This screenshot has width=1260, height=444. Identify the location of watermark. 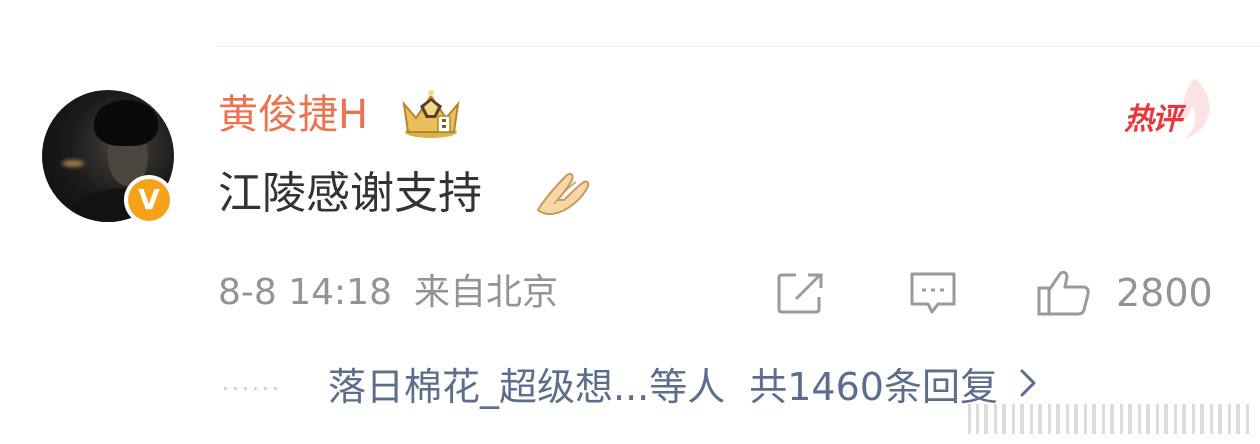
(1108, 419).